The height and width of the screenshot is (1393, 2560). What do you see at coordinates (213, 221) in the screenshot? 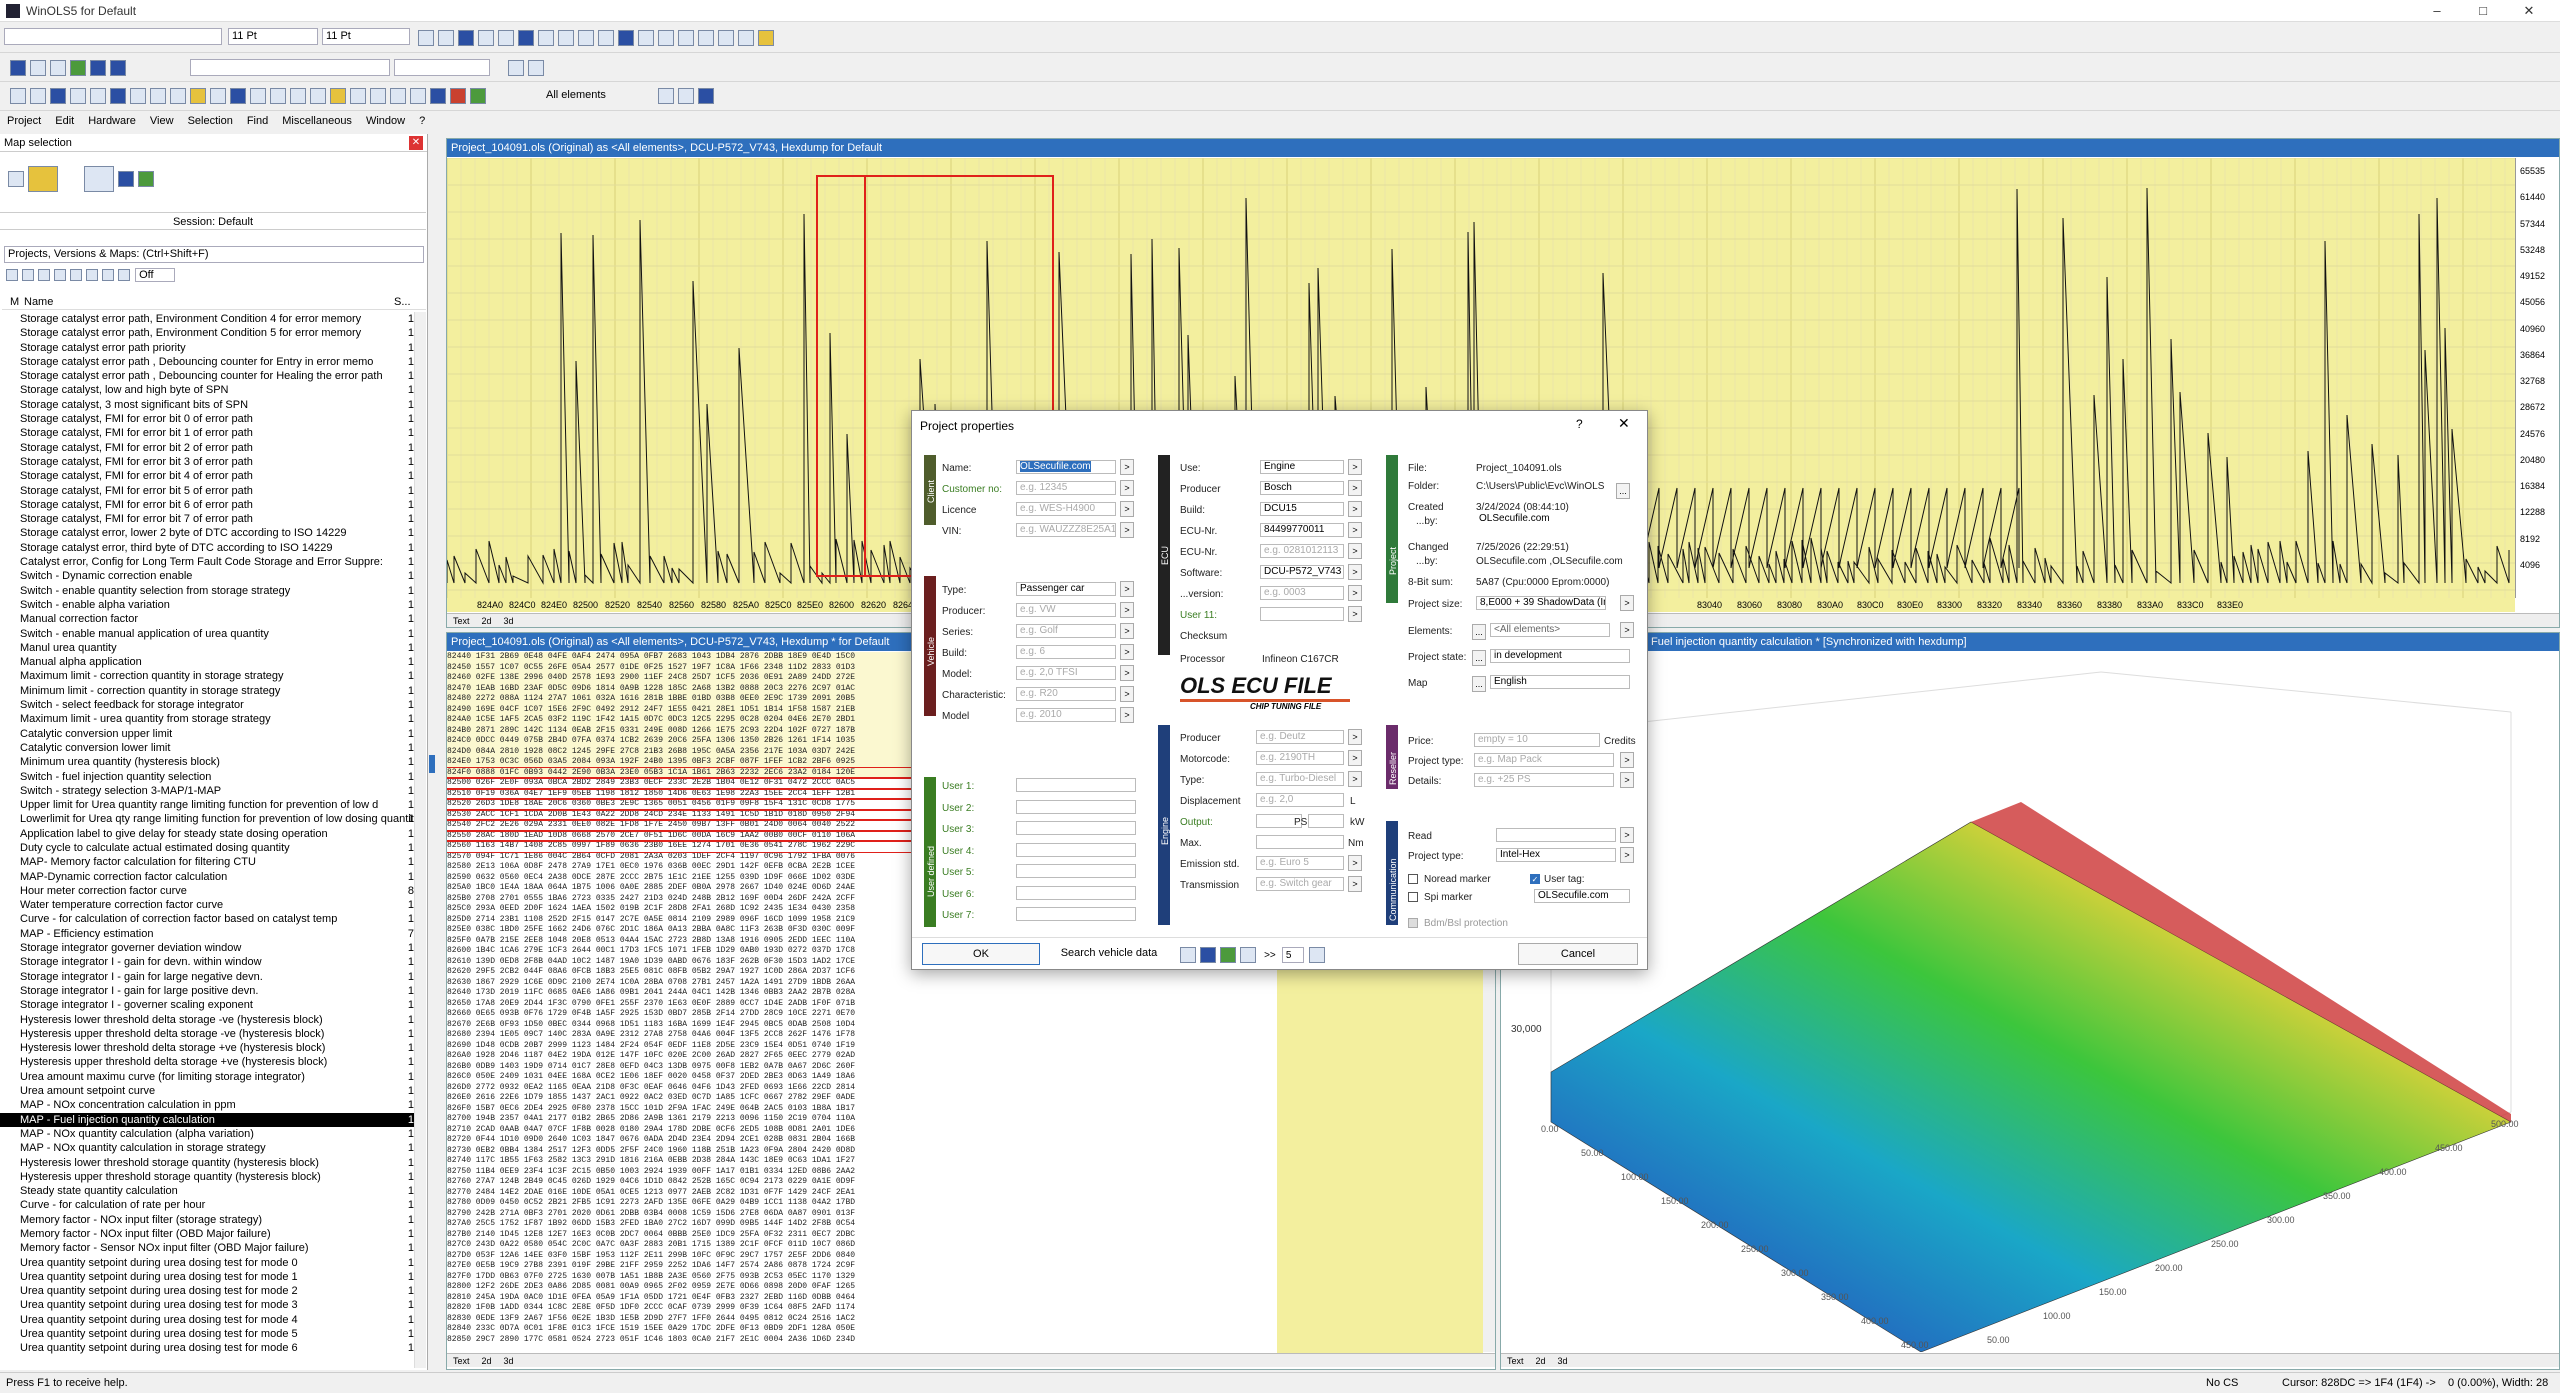
I see `session-label: Session: Default` at bounding box center [213, 221].